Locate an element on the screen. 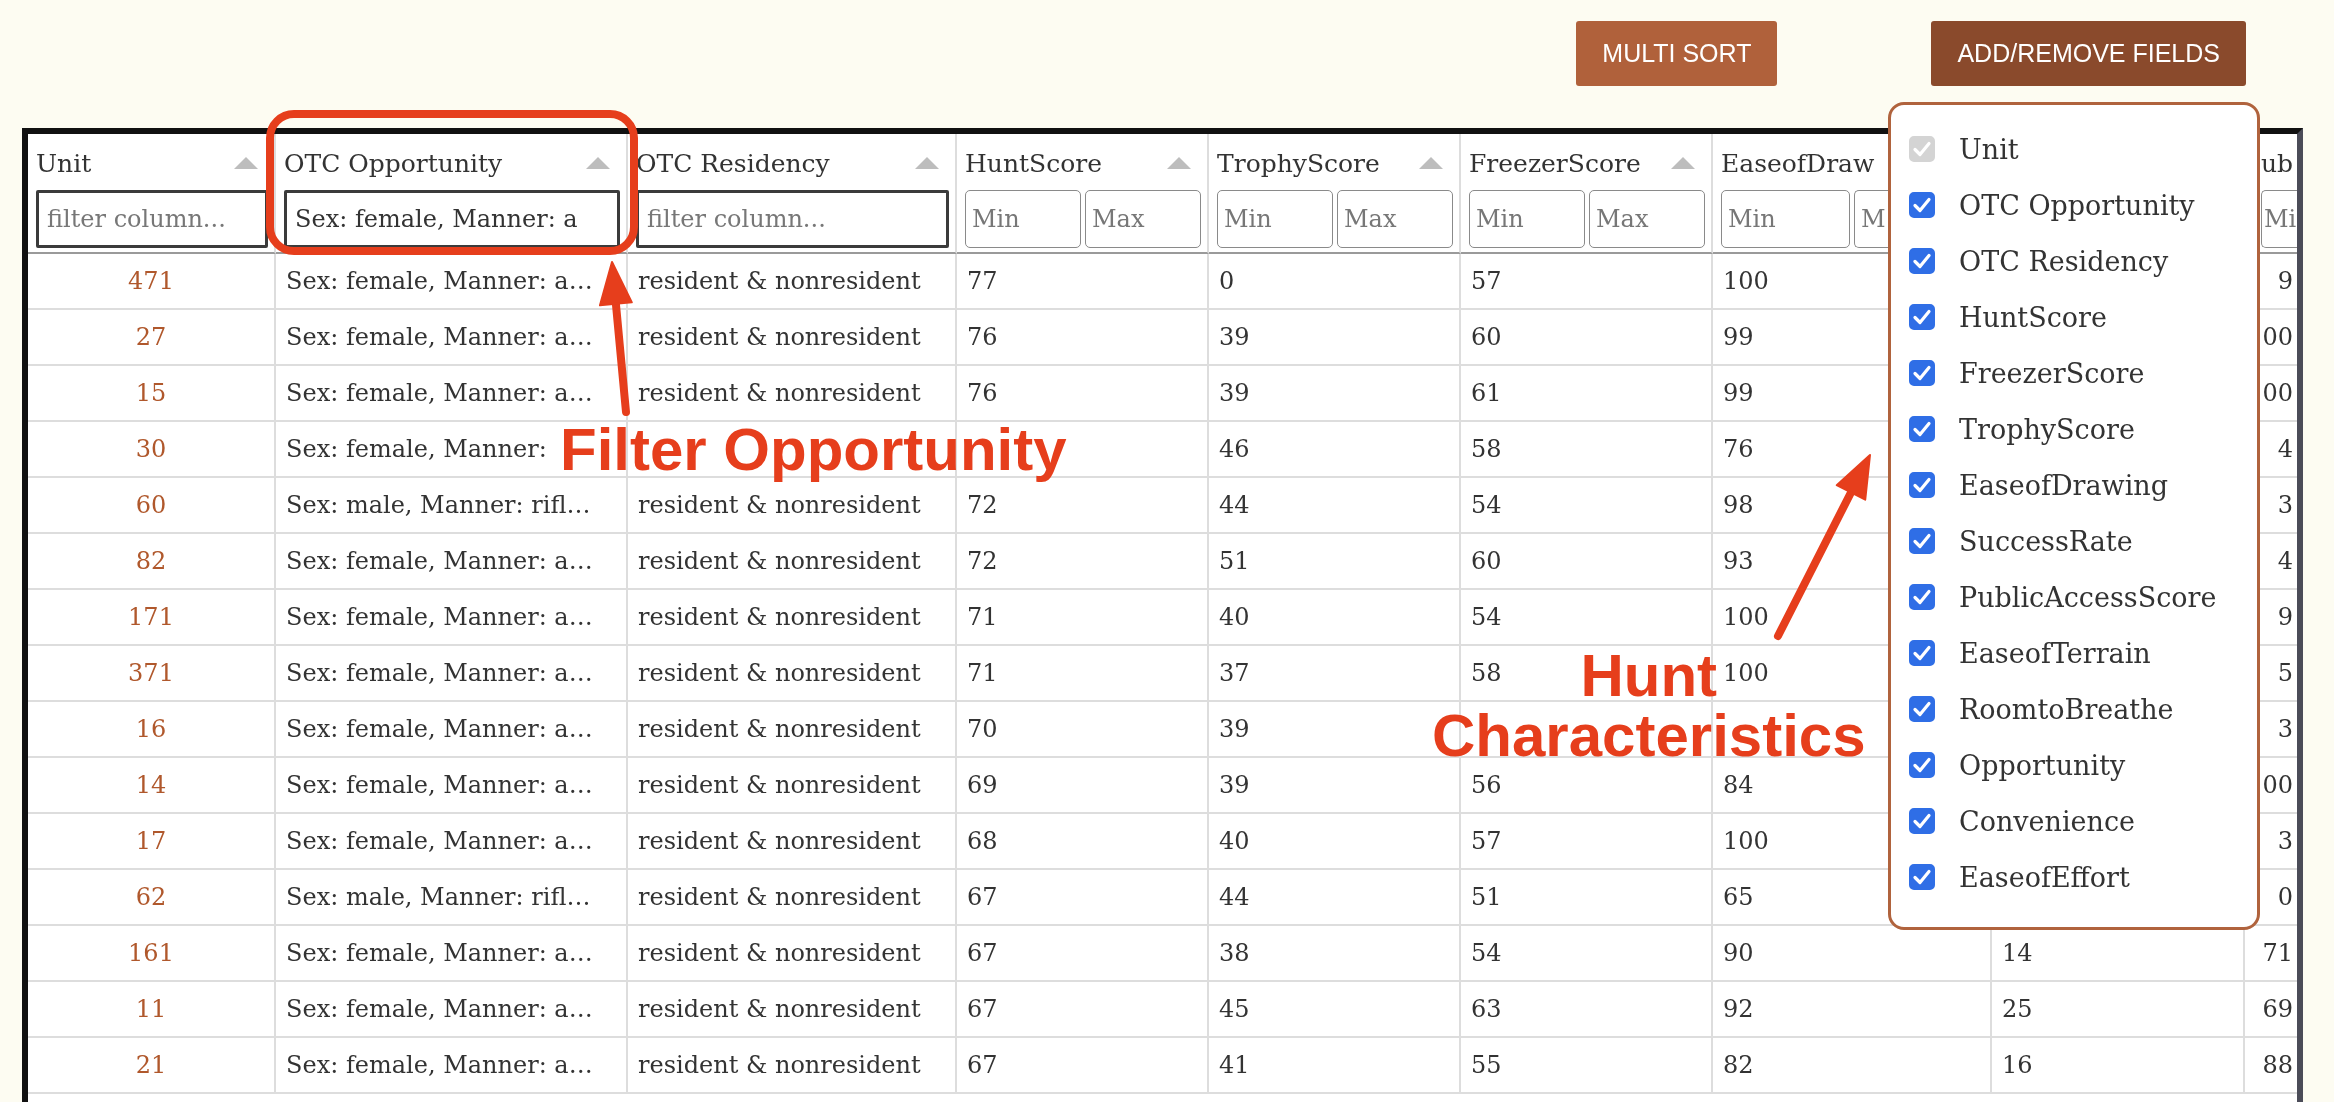 This screenshot has height=1102, width=2334. cell-value: 70 is located at coordinates (982, 729).